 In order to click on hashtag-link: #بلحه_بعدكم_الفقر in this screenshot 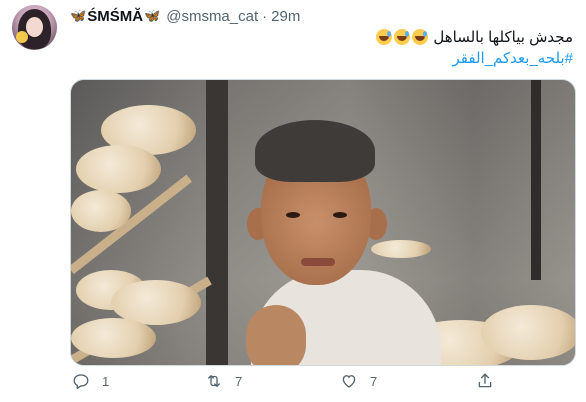, I will do `click(513, 58)`.